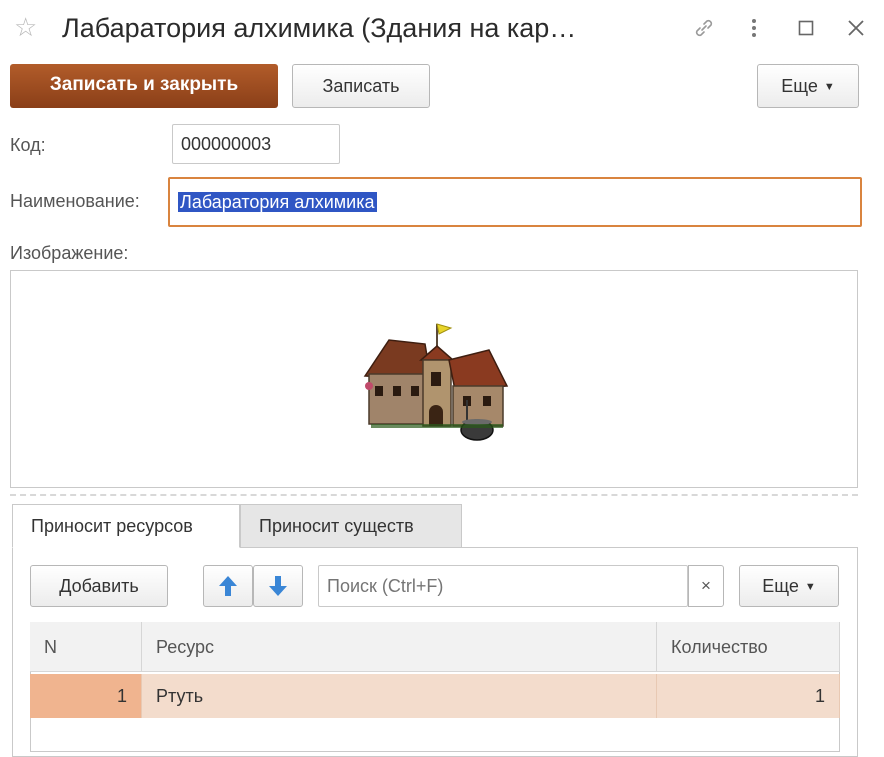  Describe the element at coordinates (399, 696) in the screenshot. I see `table-row-resource: Ртуть` at that location.